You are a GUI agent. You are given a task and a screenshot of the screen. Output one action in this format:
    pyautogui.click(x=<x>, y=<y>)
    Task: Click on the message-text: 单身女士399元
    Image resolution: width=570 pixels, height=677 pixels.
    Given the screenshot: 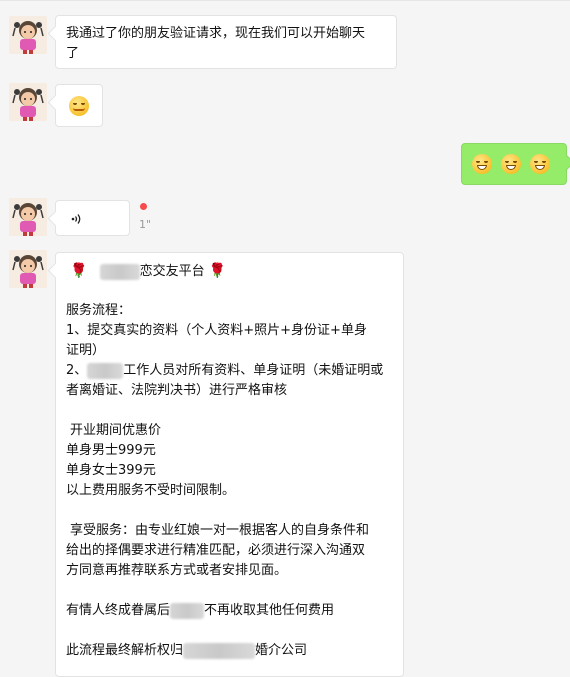 What is the action you would take?
    pyautogui.click(x=111, y=470)
    